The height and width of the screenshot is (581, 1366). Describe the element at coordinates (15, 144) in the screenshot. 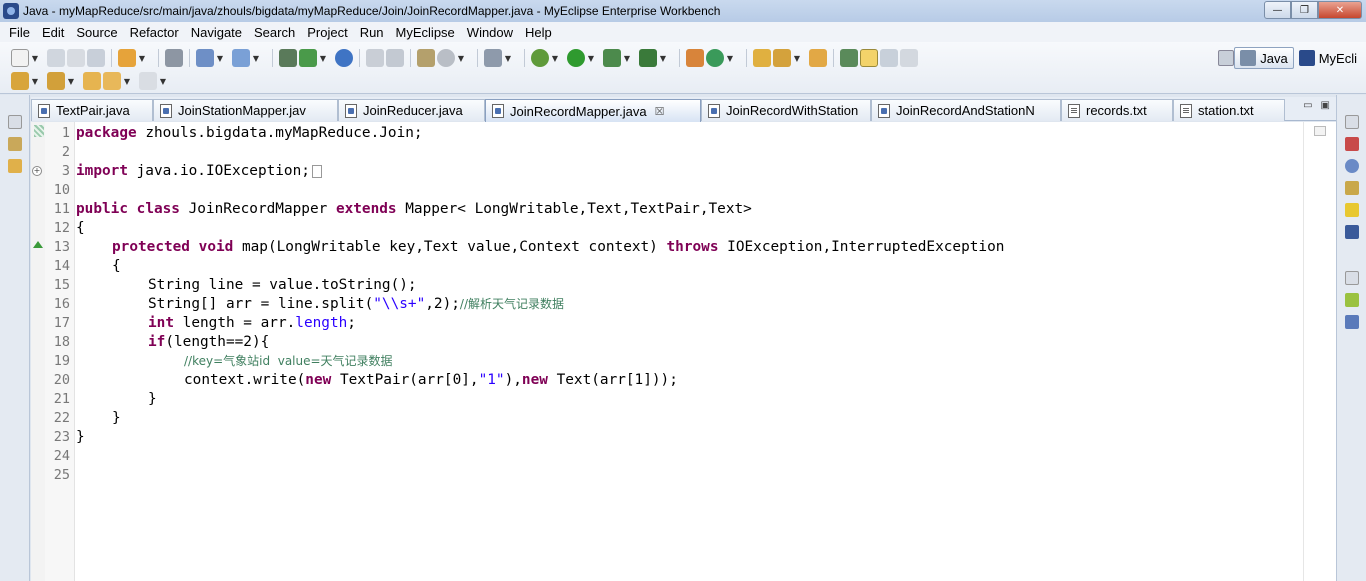

I see `package-explorer-icon` at that location.